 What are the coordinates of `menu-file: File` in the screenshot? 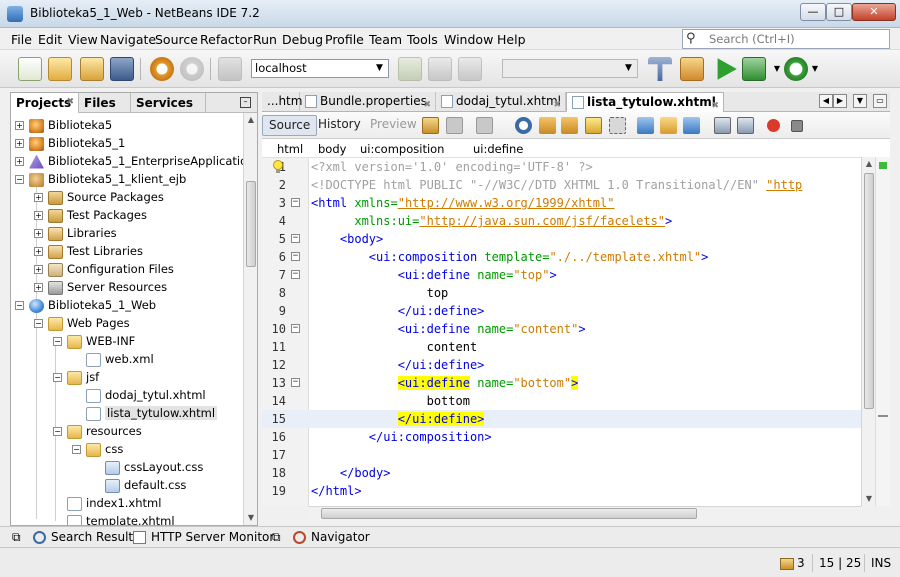 It's located at (21, 39).